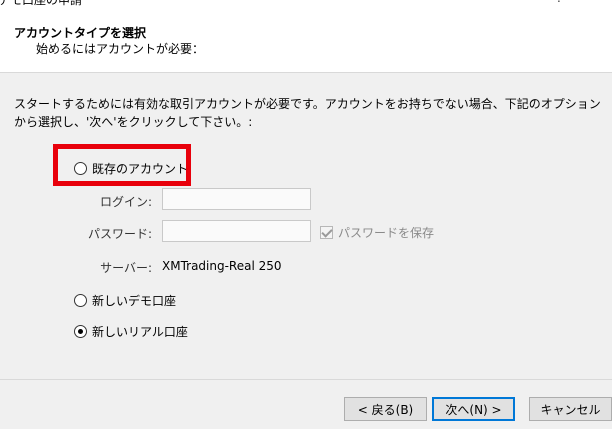  I want to click on page-title: アカウントタイプを選択, so click(80, 33).